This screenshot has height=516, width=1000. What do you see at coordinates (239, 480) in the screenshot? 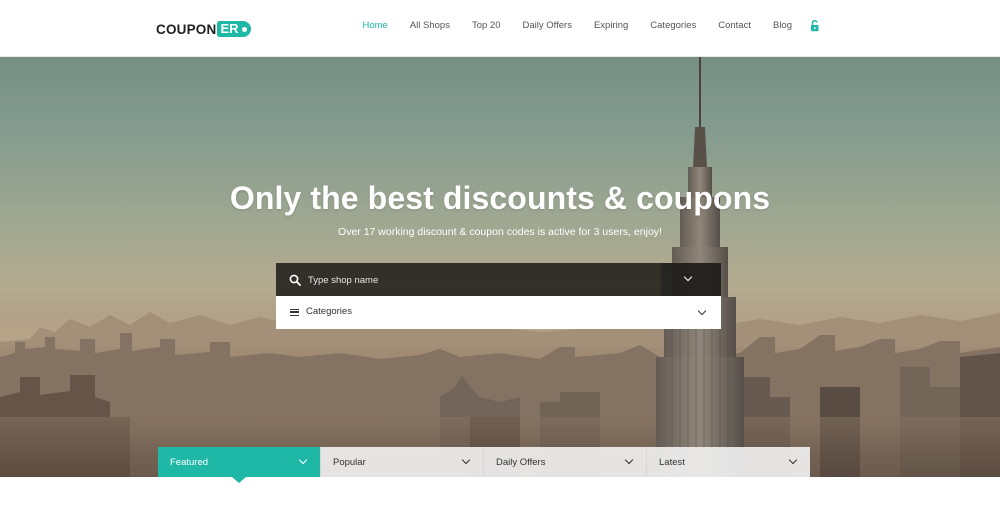
I see `active-tab-pointer` at bounding box center [239, 480].